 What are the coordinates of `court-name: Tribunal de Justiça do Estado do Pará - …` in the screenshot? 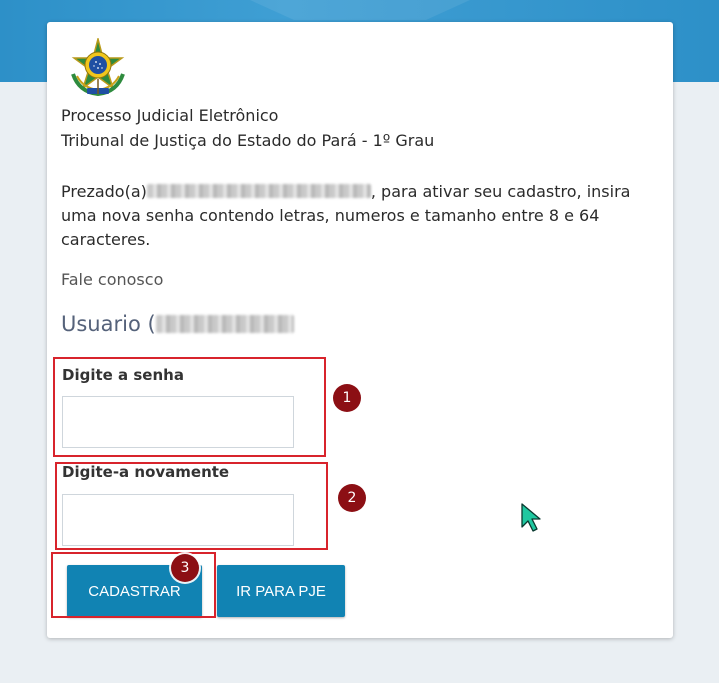 It's located at (248, 140).